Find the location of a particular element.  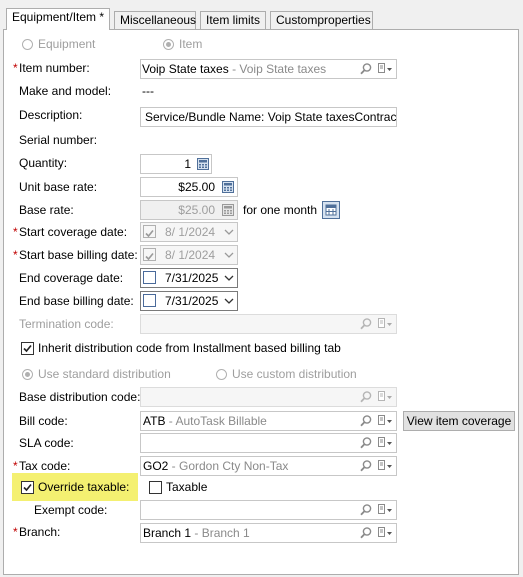

tab-label: Customproperties is located at coordinates (323, 20).